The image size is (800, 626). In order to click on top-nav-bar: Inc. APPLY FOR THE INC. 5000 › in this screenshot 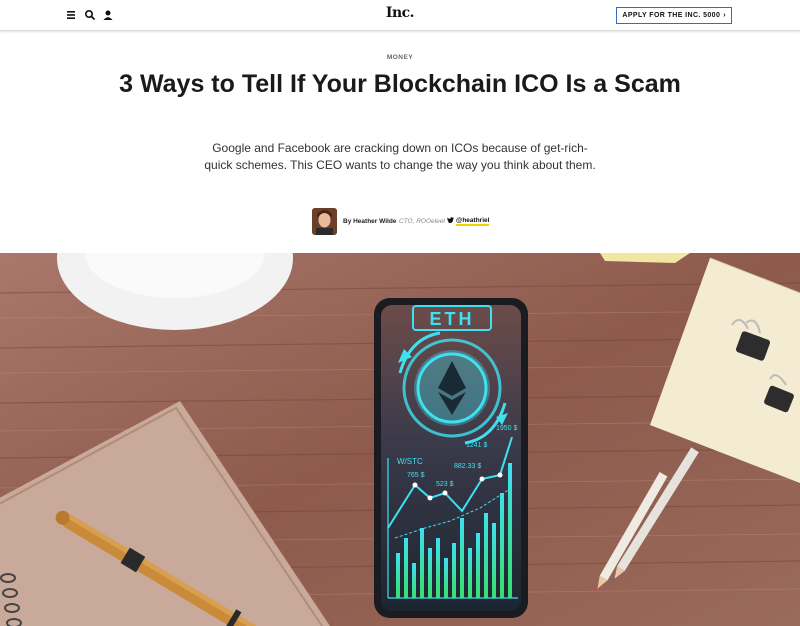, I will do `click(400, 15)`.